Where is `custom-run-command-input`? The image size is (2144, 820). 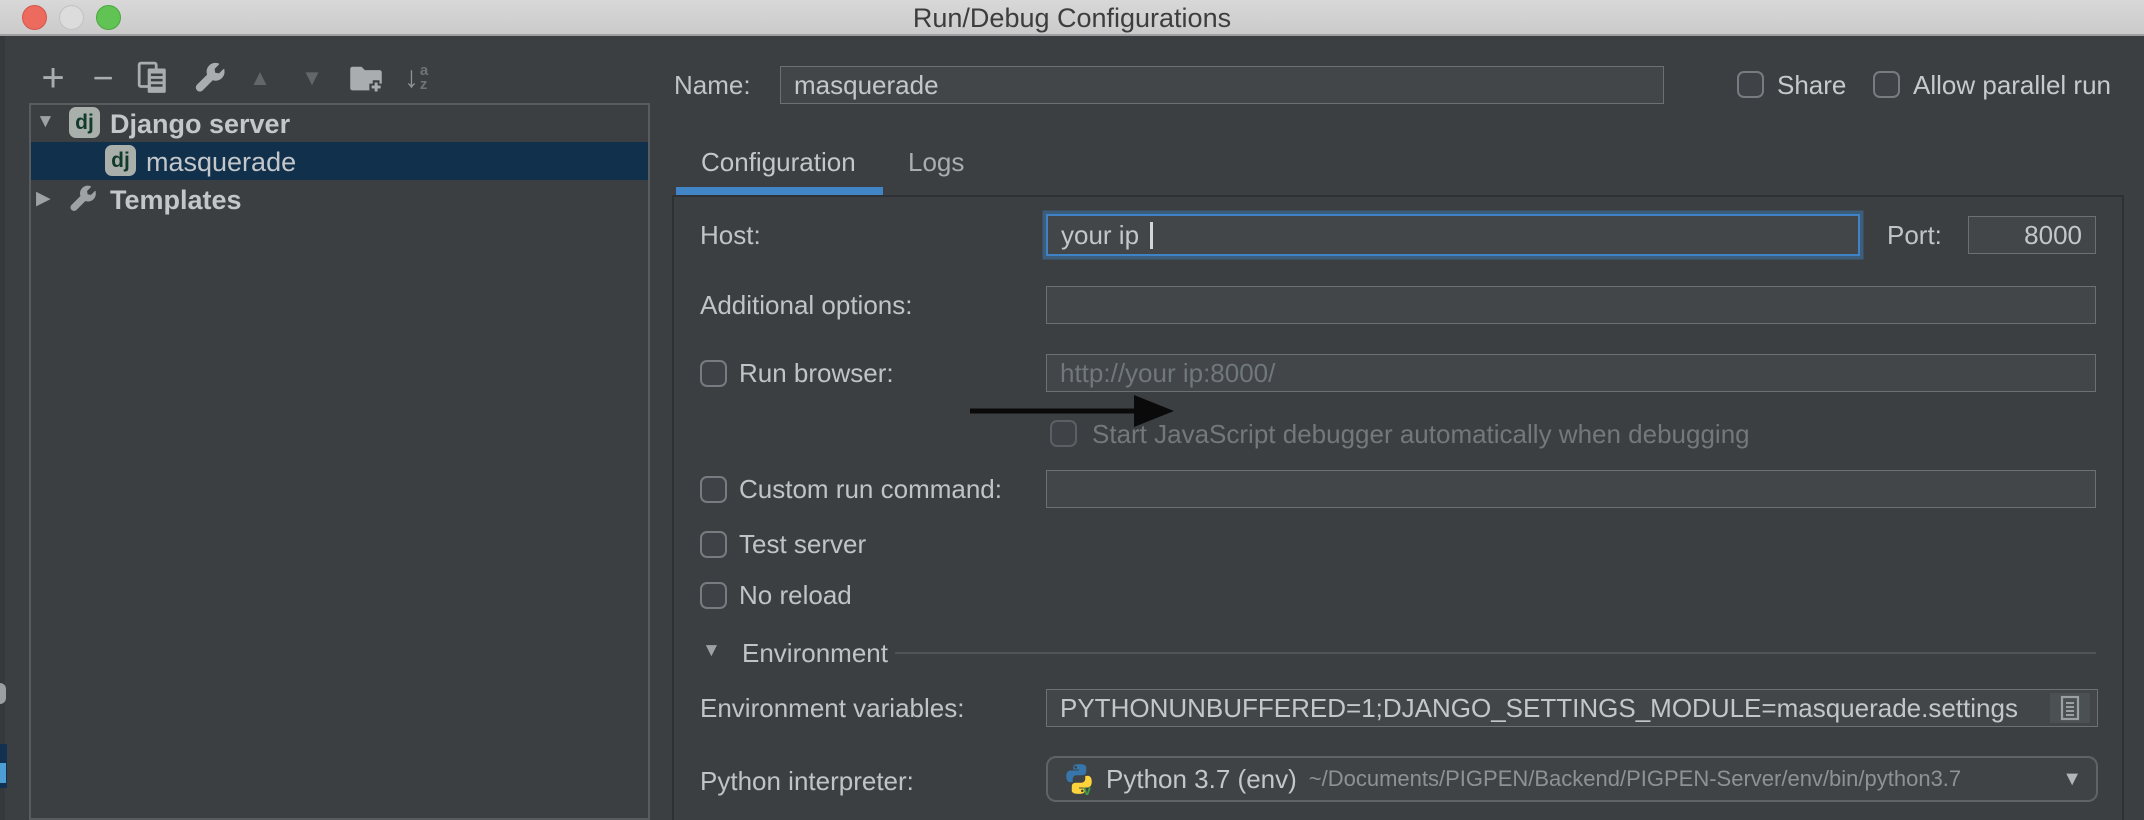
custom-run-command-input is located at coordinates (1571, 489).